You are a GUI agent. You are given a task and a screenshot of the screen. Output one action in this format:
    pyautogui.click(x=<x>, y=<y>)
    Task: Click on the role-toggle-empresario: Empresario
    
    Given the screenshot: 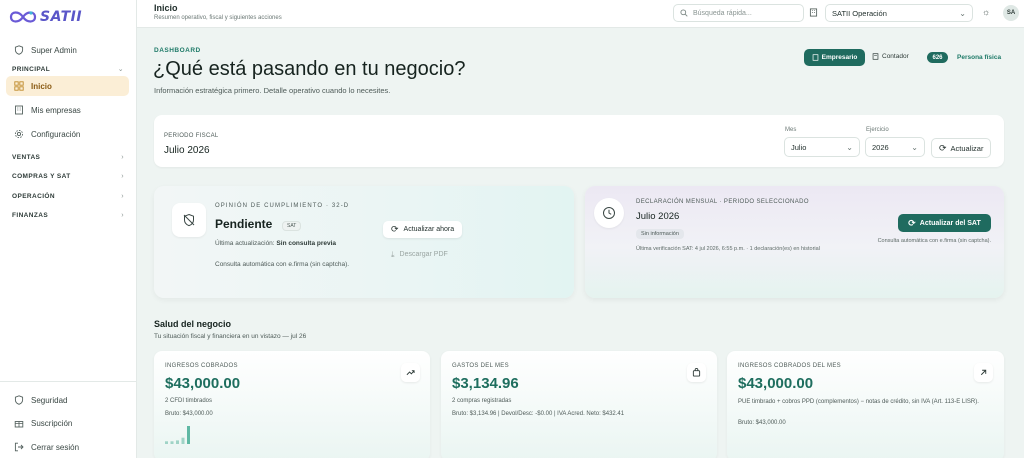 What is the action you would take?
    pyautogui.click(x=834, y=57)
    